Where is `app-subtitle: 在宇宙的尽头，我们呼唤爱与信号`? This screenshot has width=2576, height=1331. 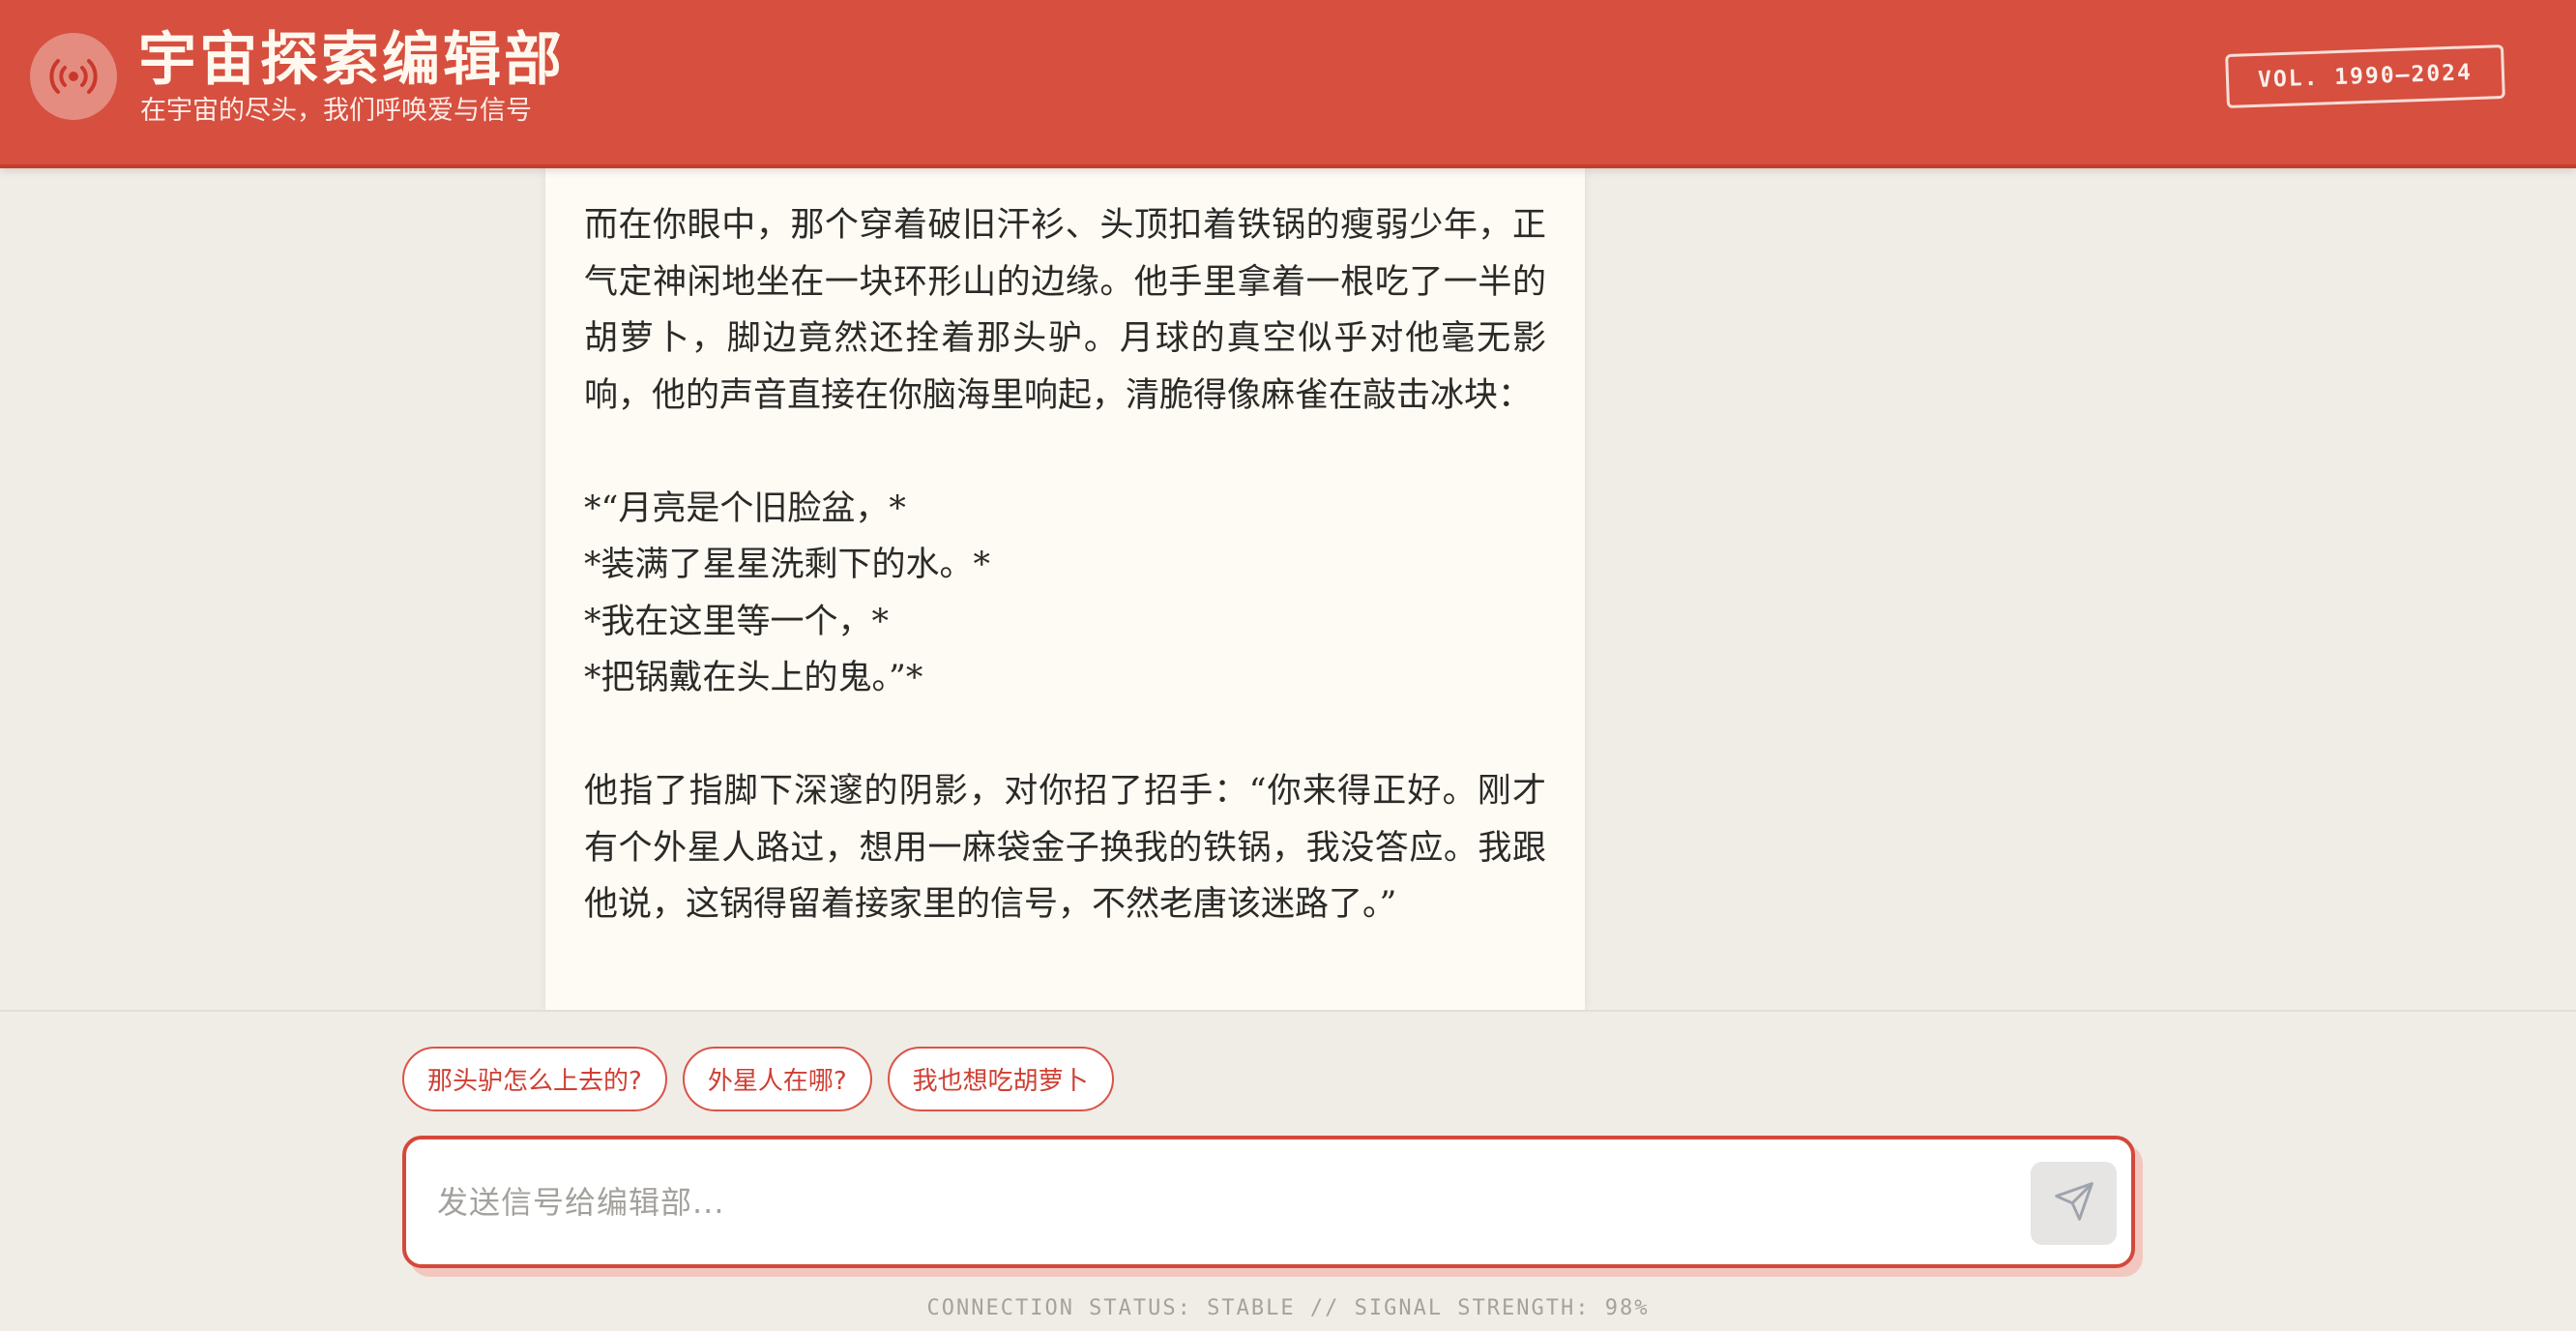
app-subtitle: 在宇宙的尽头，我们呼唤爱与信号 is located at coordinates (336, 111).